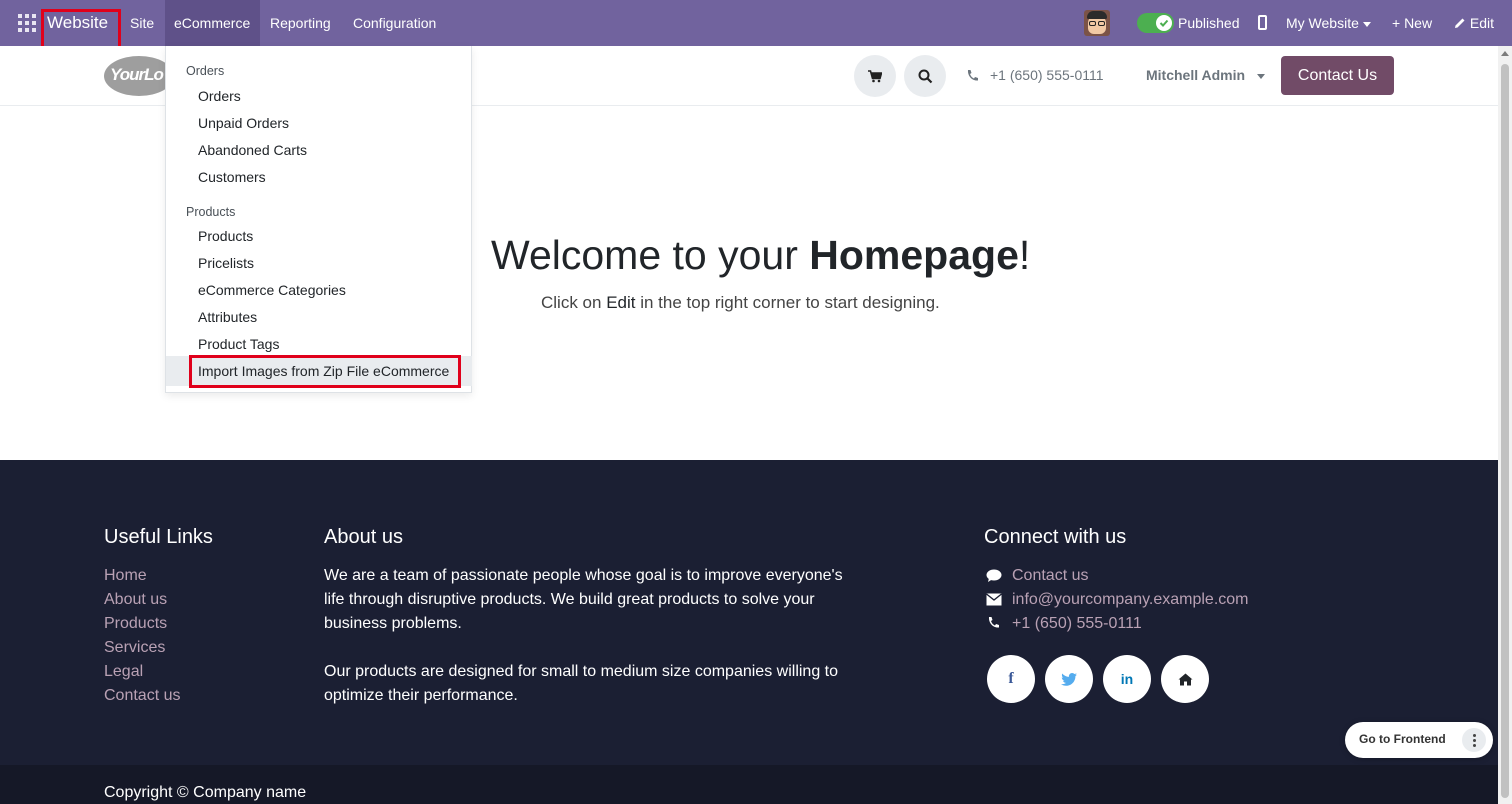 The width and height of the screenshot is (1512, 804). What do you see at coordinates (205, 792) in the screenshot?
I see `copyright-text: Copyright © Company name` at bounding box center [205, 792].